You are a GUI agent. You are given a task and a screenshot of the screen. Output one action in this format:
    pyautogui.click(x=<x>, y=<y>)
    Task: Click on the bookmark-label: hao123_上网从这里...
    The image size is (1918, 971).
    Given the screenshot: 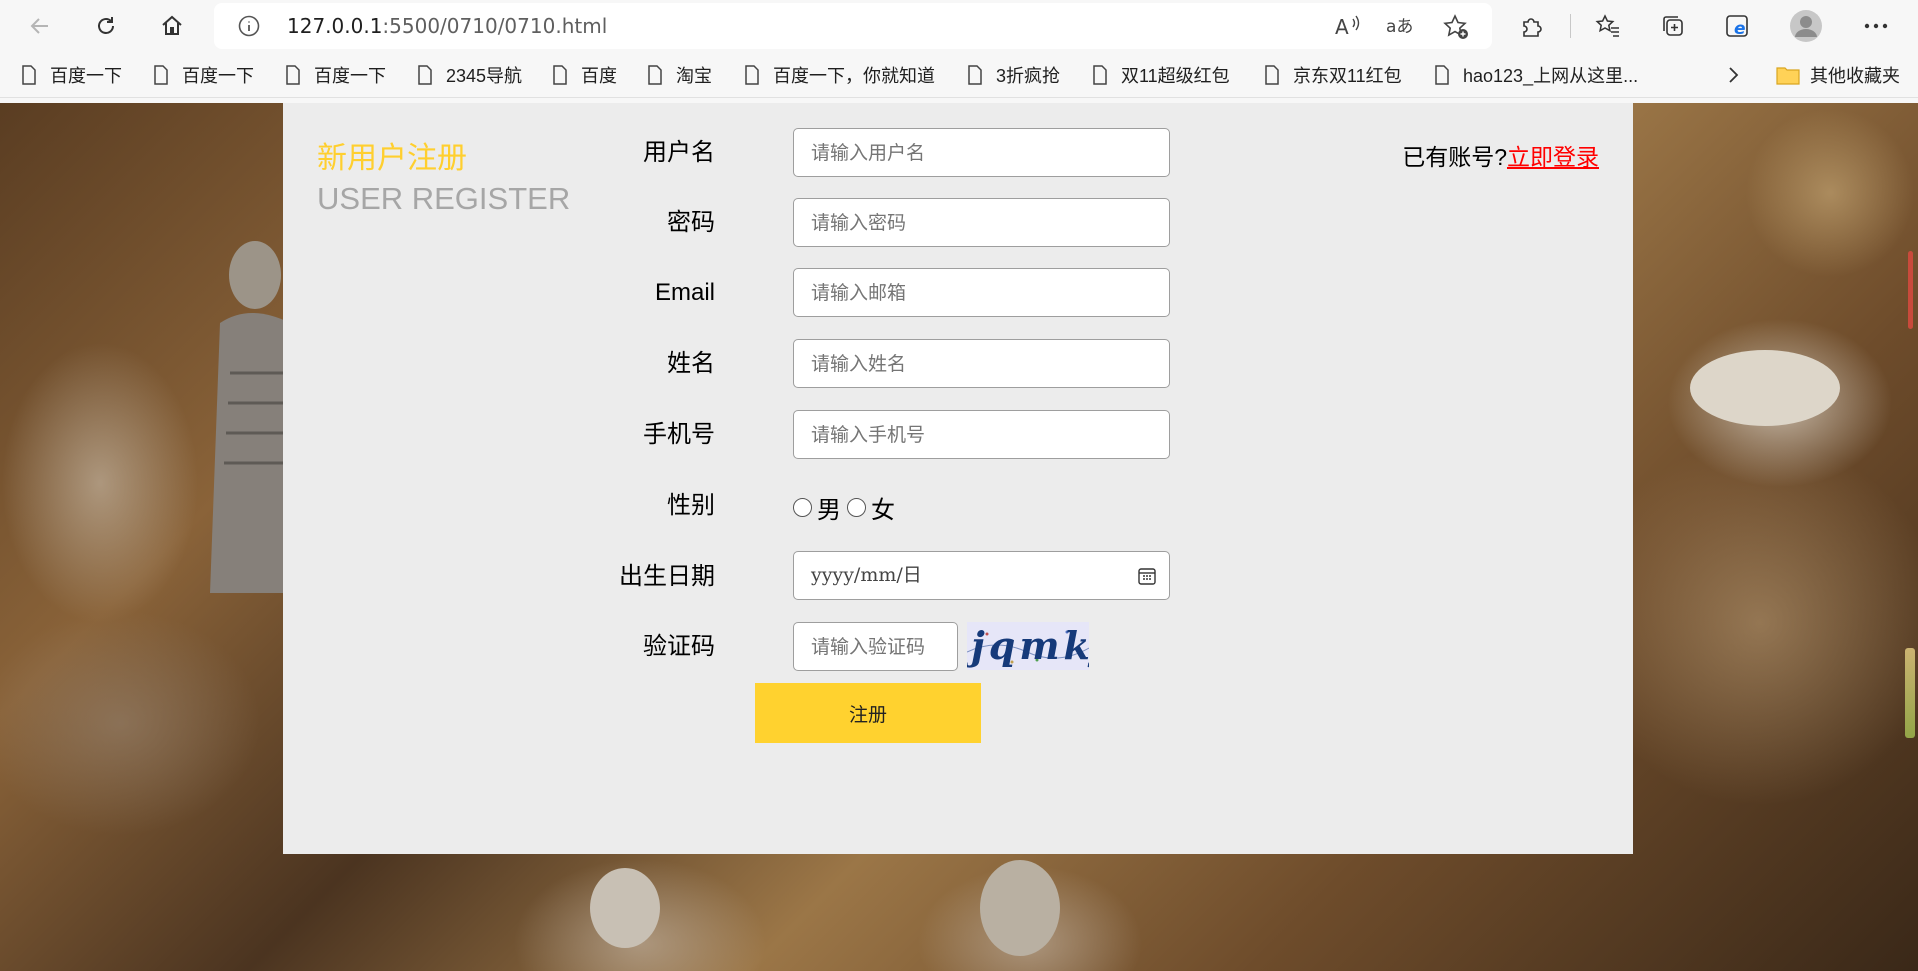 What is the action you would take?
    pyautogui.click(x=1551, y=76)
    